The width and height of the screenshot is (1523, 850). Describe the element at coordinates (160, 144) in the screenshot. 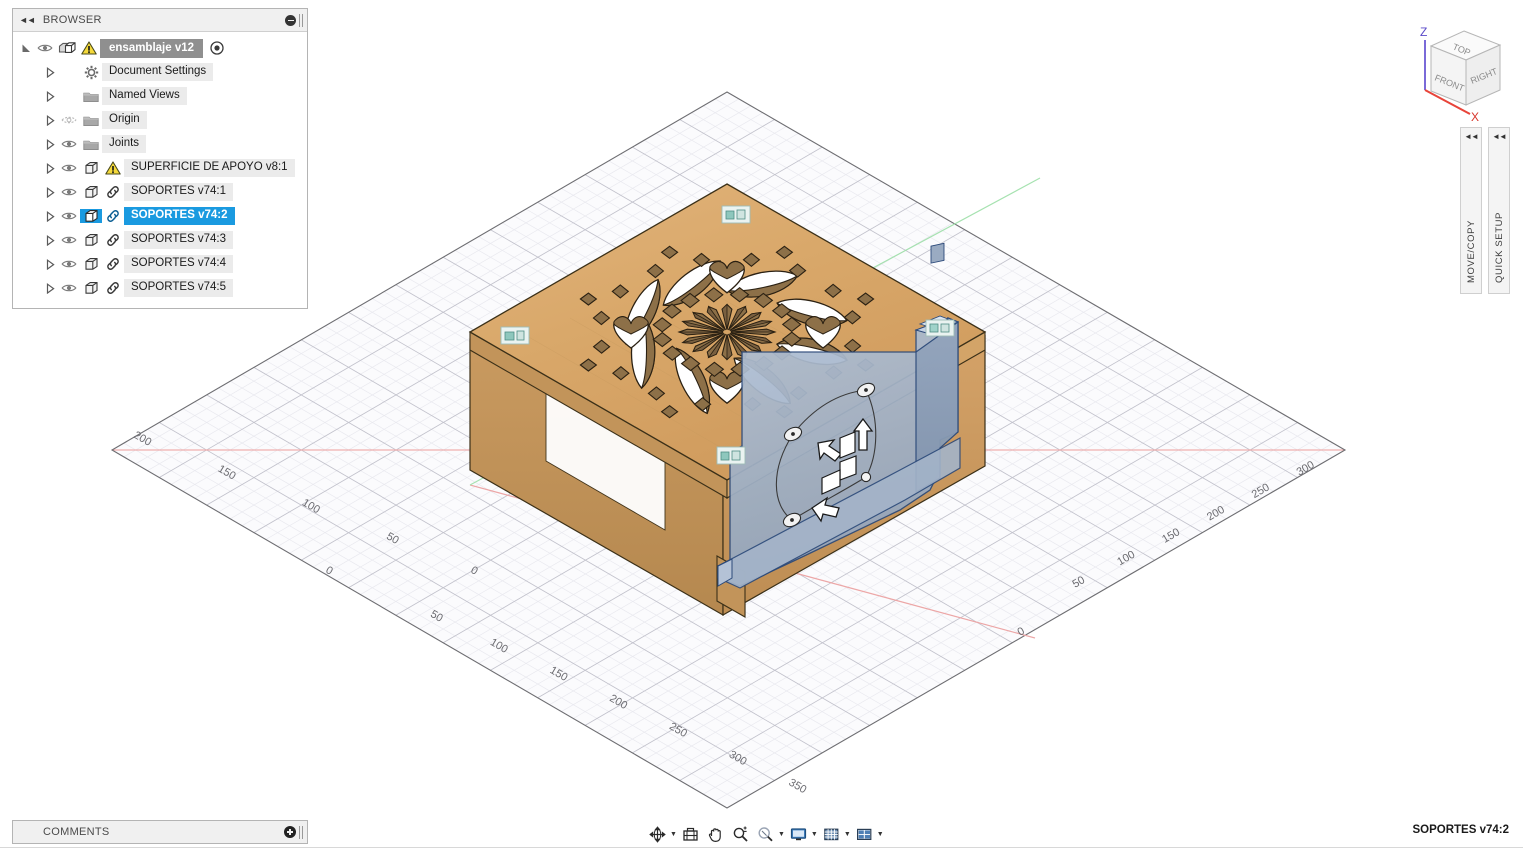

I see `browser-item-row: Joints` at that location.